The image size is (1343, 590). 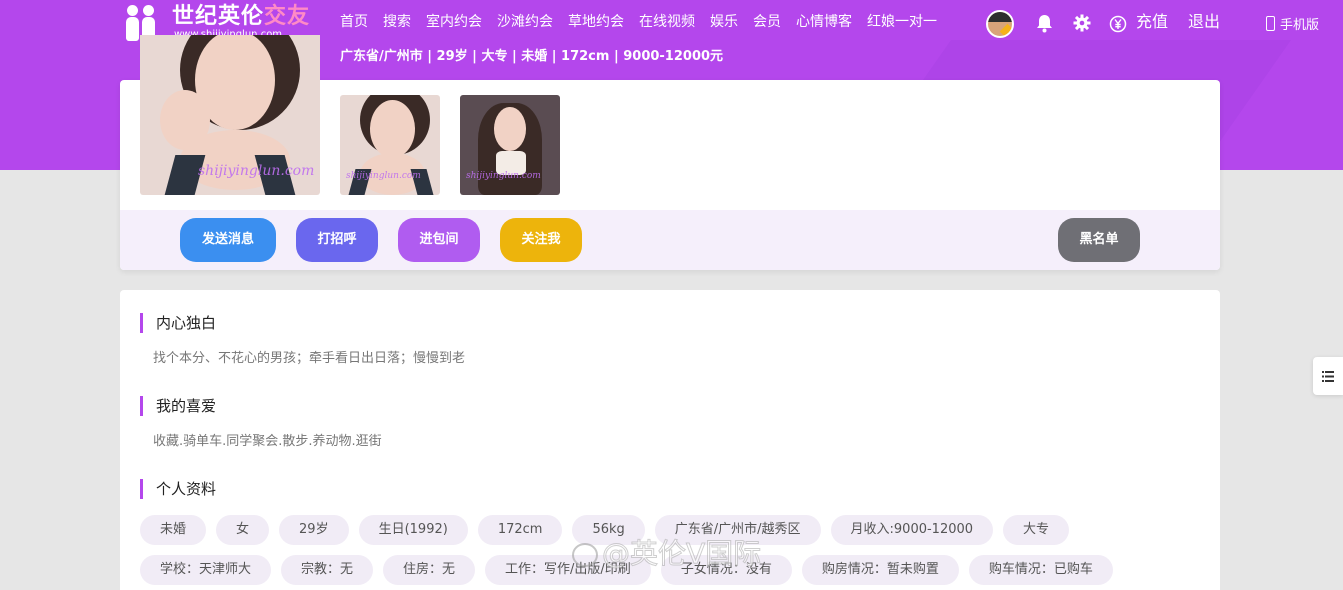 I want to click on nav-matchmaker: 红娘一对一, so click(x=902, y=22).